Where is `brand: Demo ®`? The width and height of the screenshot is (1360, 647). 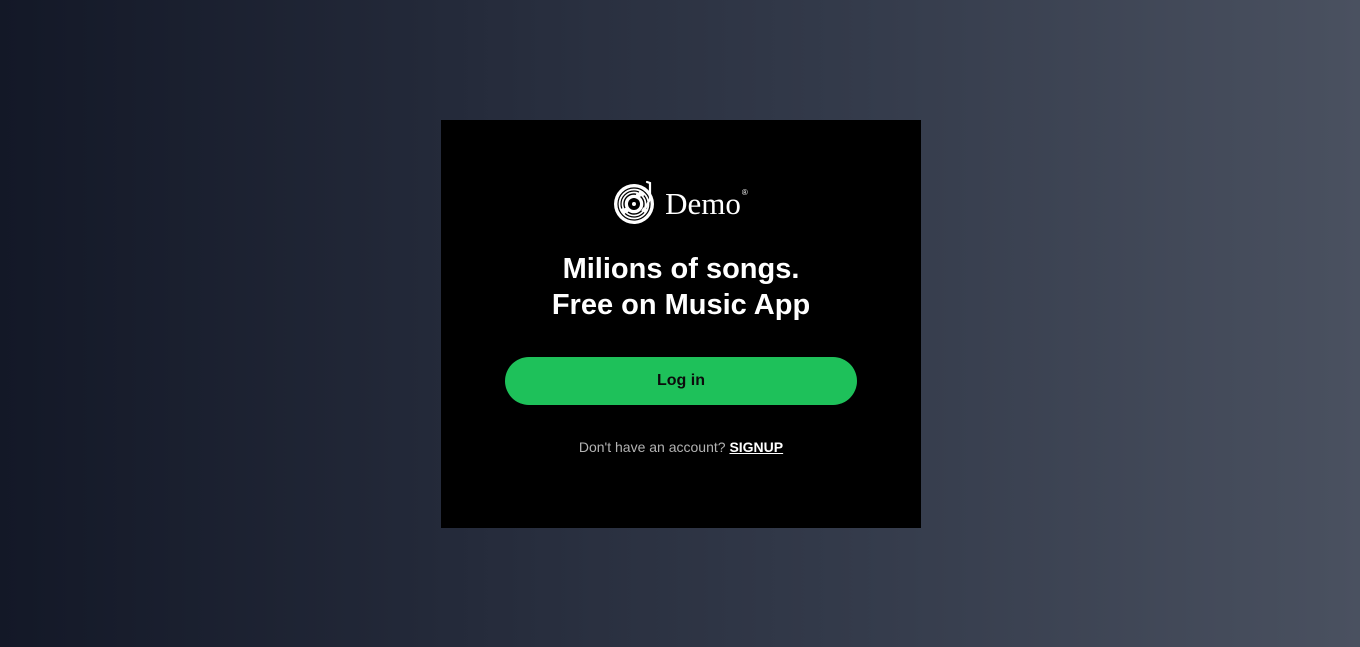 brand: Demo ® is located at coordinates (681, 203).